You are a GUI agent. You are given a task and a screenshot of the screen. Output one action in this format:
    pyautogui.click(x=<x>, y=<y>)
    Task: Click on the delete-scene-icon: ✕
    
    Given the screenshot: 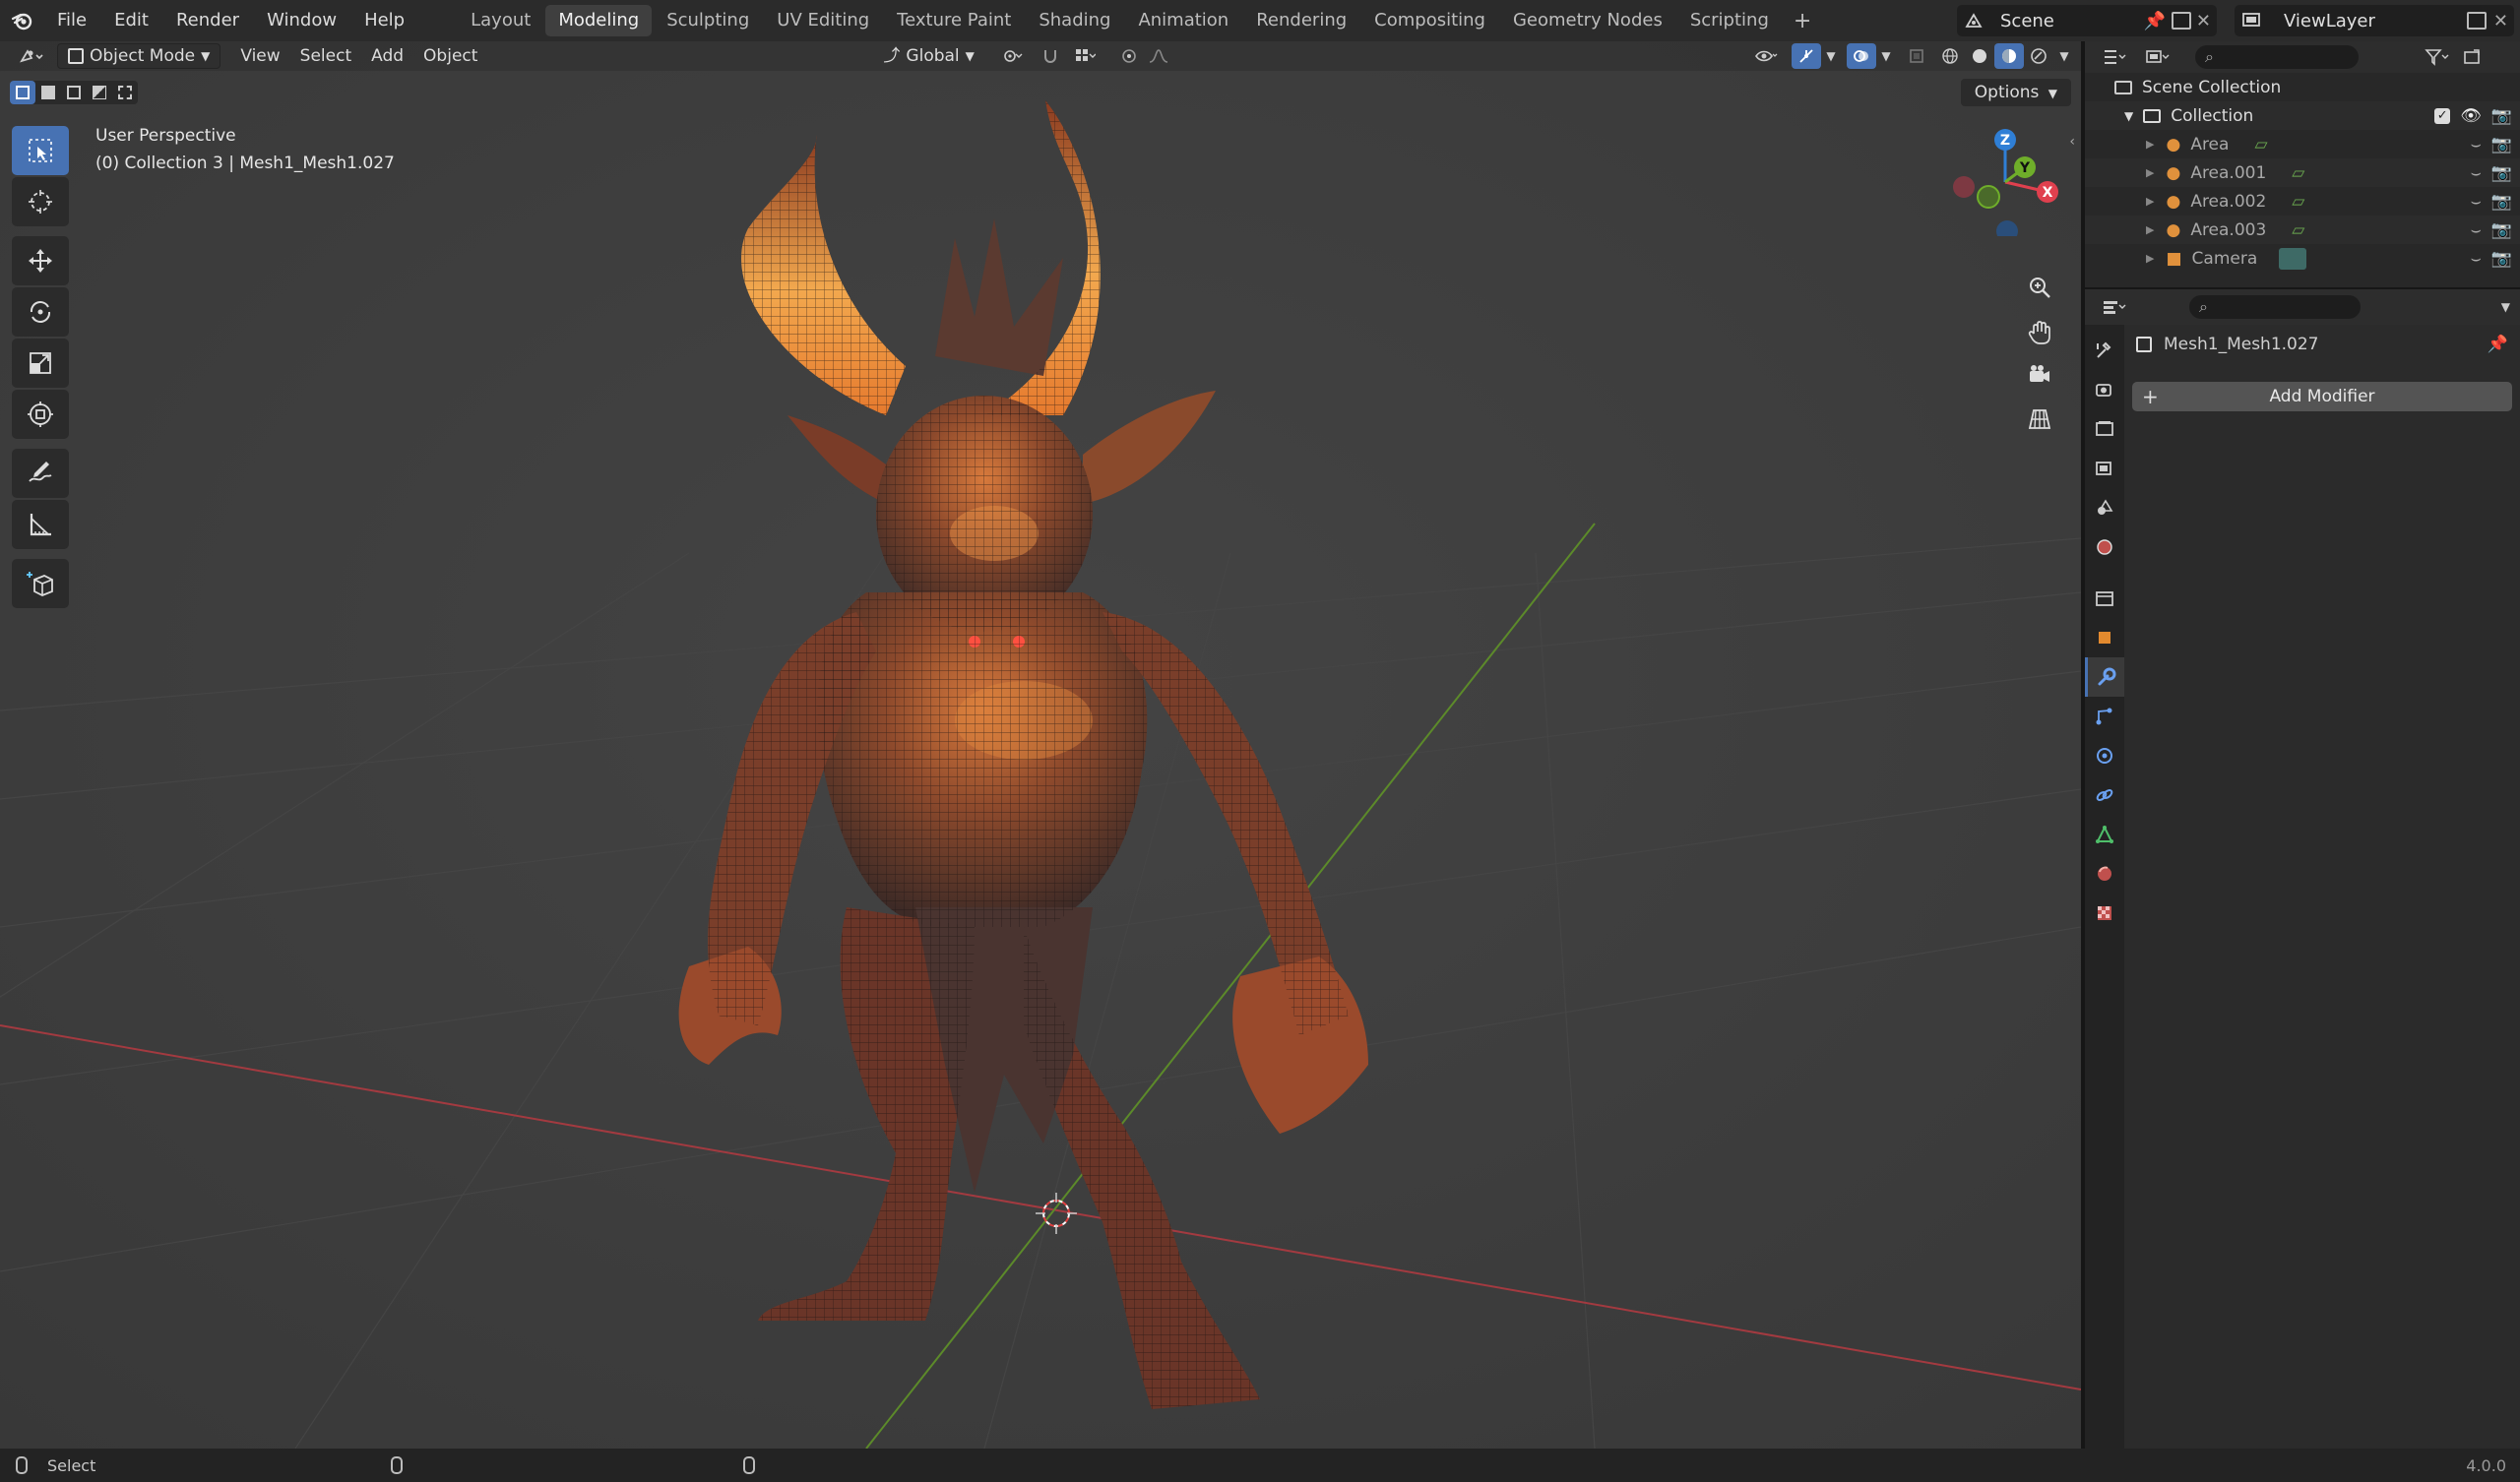 What is the action you would take?
    pyautogui.click(x=2203, y=21)
    